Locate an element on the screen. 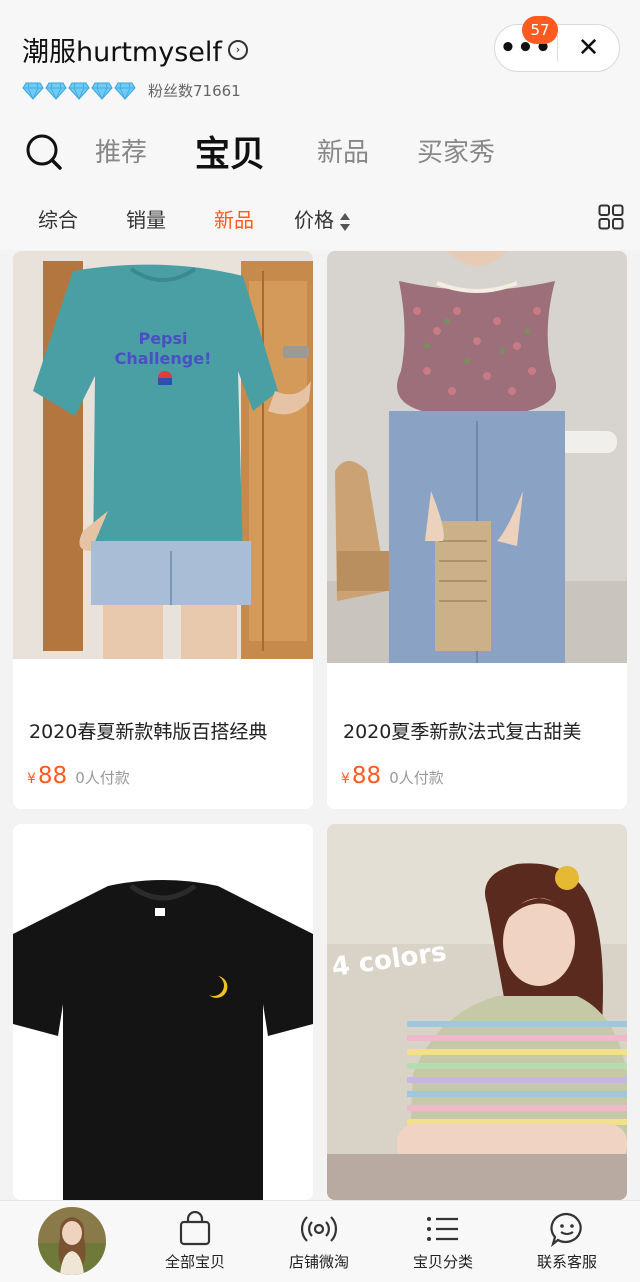  sort-price: 价格 is located at coordinates (322, 218).